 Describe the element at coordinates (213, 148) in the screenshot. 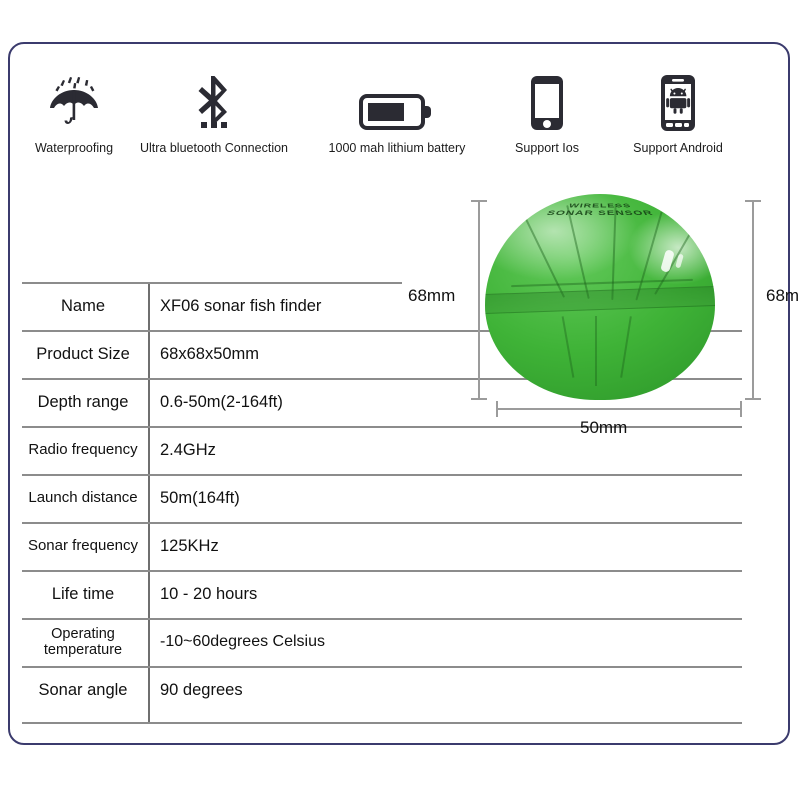

I see `feature-label: Ultra bluetooth Connection` at that location.